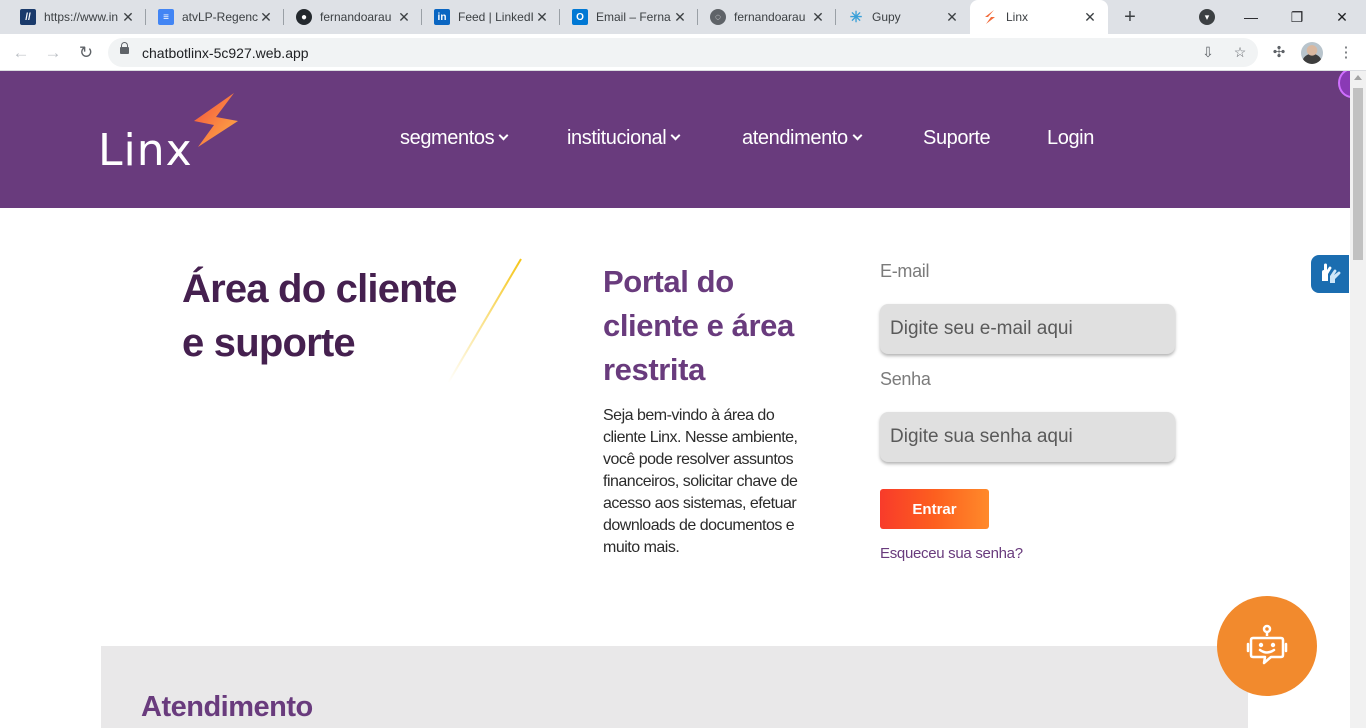  What do you see at coordinates (1251, 17) in the screenshot?
I see `minimize-button: —` at bounding box center [1251, 17].